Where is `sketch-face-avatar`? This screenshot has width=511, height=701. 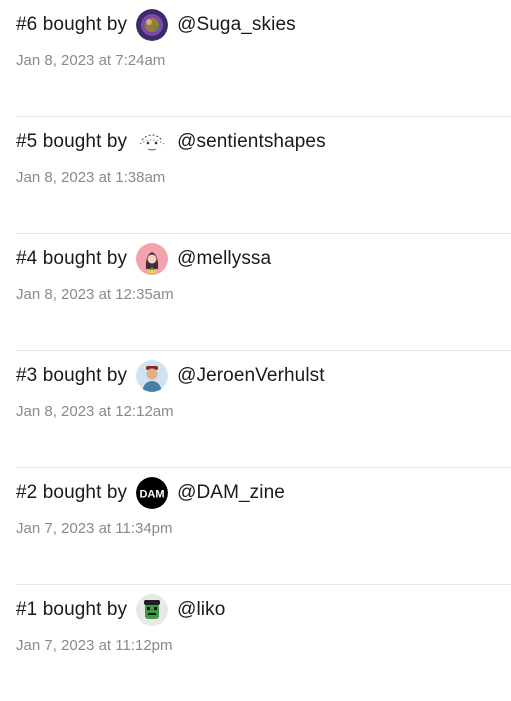 sketch-face-avatar is located at coordinates (152, 142).